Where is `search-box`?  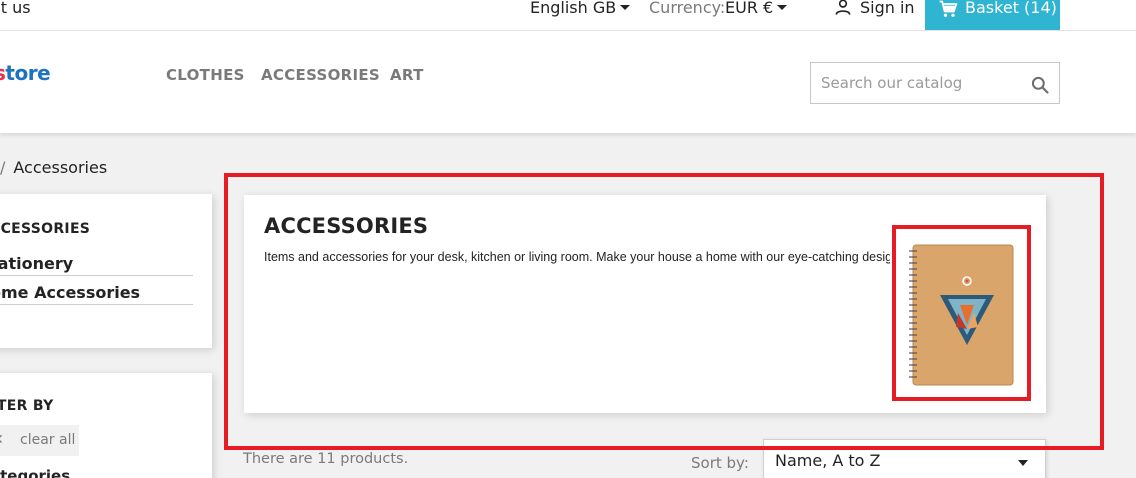 search-box is located at coordinates (935, 83).